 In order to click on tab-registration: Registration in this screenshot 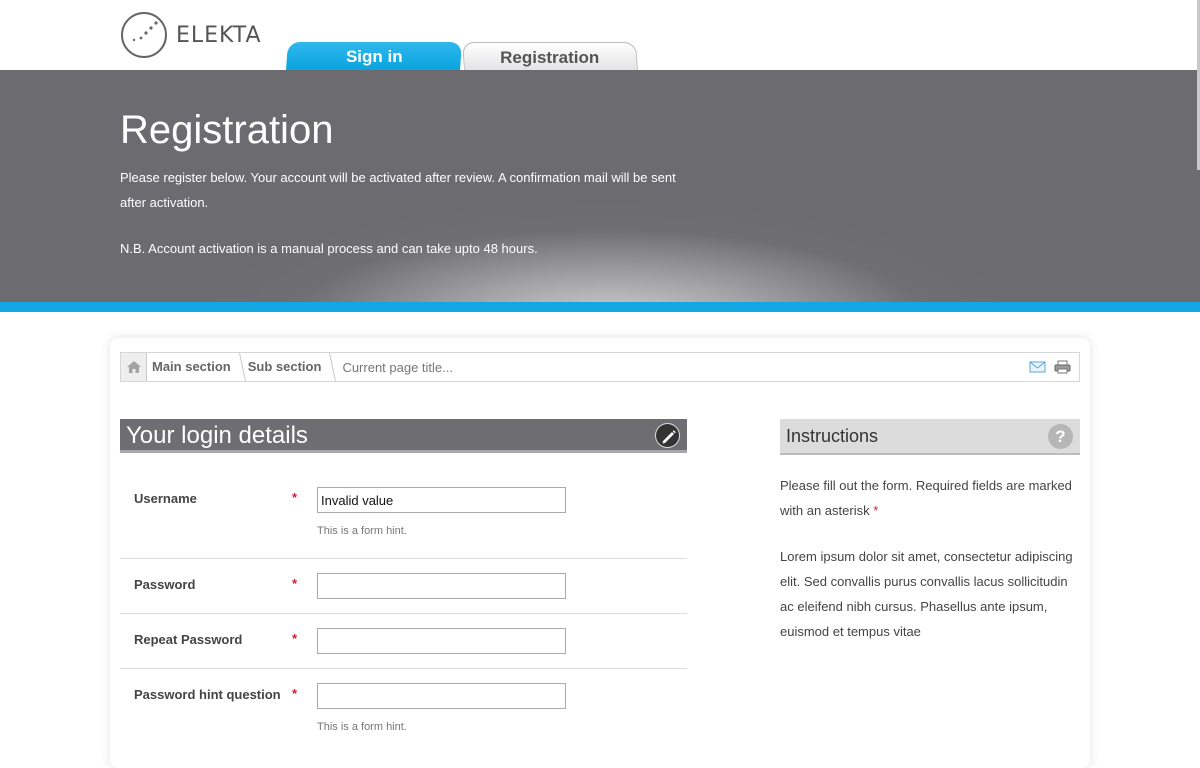, I will do `click(550, 56)`.